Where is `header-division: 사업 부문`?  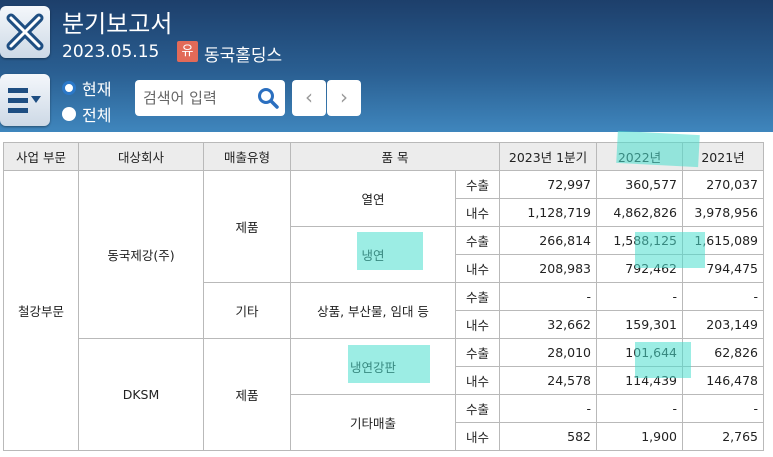
header-division: 사업 부문 is located at coordinates (41, 156).